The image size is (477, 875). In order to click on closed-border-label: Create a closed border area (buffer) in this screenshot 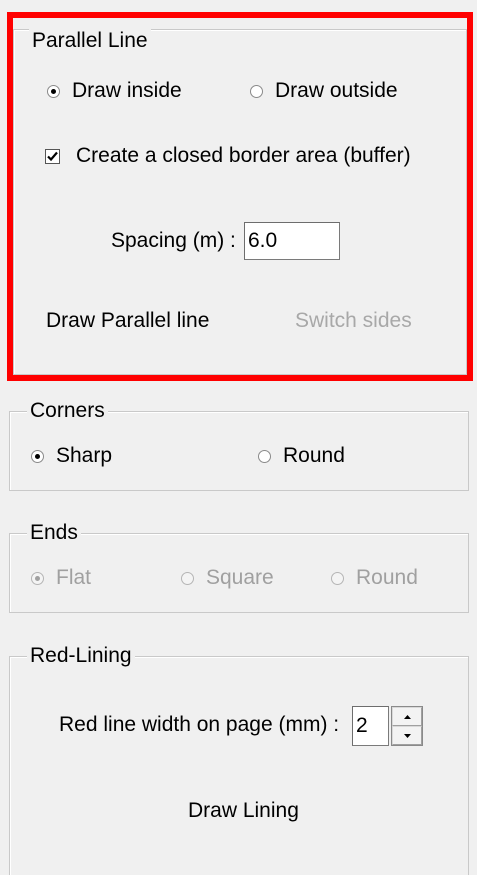, I will do `click(243, 155)`.